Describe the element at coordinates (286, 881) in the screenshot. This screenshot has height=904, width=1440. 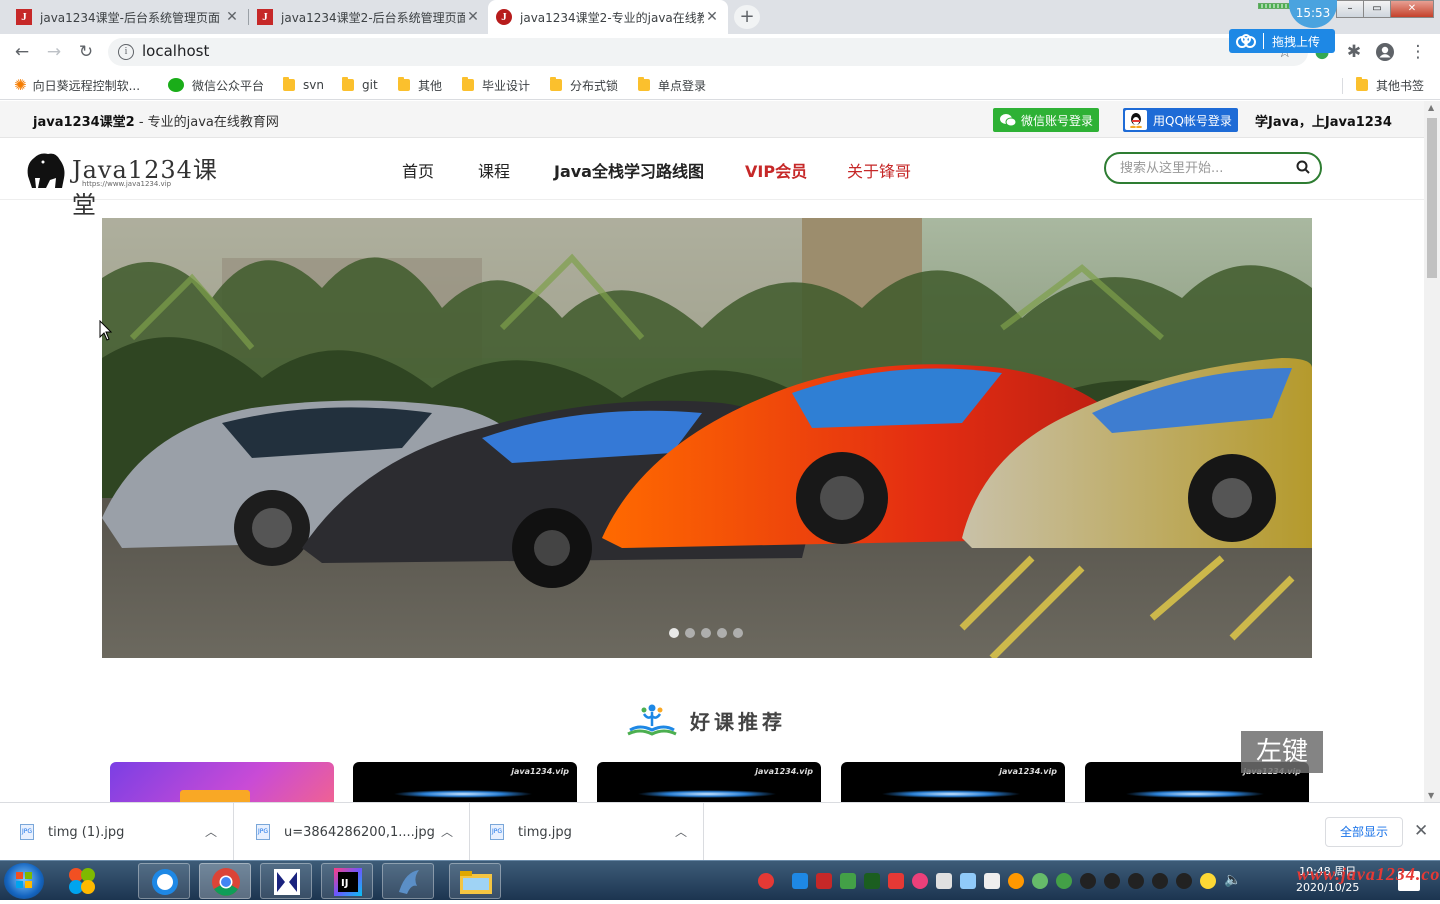
I see `taskbar-editor-app` at that location.